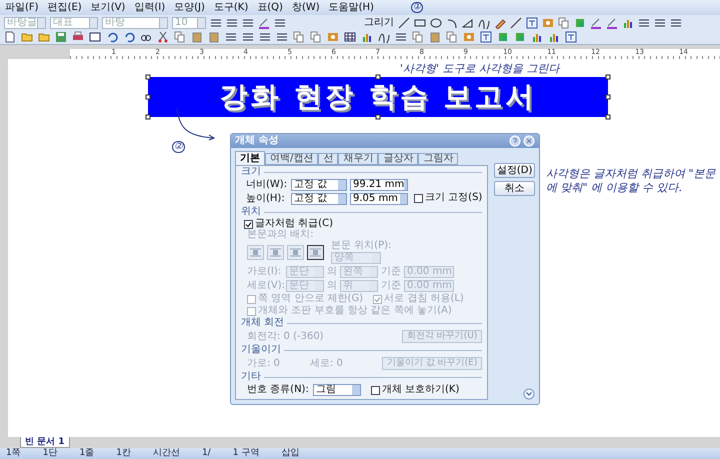 This screenshot has height=459, width=720. I want to click on menu-item: 입력(I), so click(150, 7).